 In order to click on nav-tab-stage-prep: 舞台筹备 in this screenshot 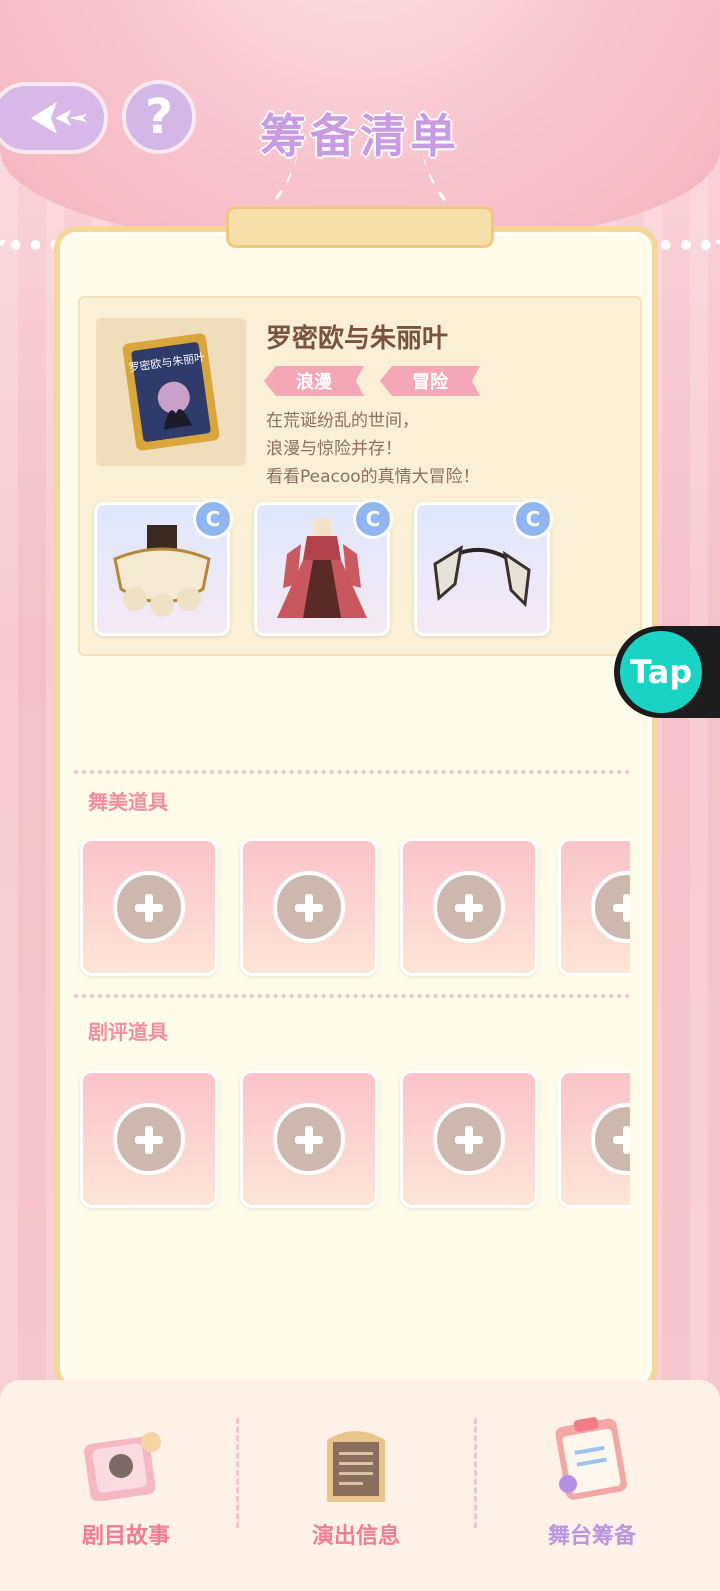, I will do `click(592, 1485)`.